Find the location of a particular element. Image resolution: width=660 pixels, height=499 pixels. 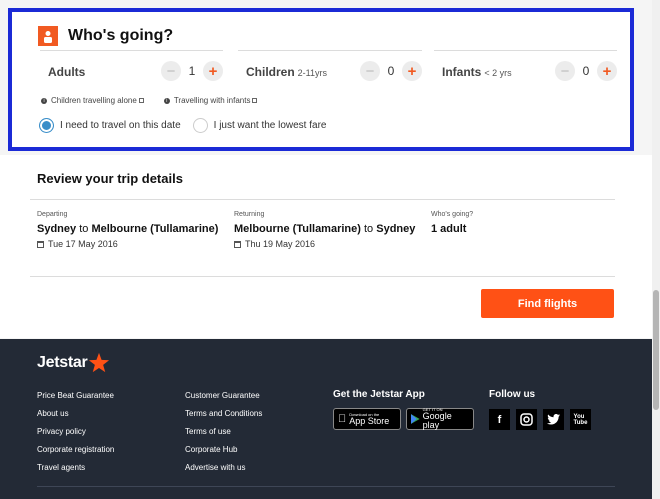

departing-origin: Sydney is located at coordinates (57, 229).